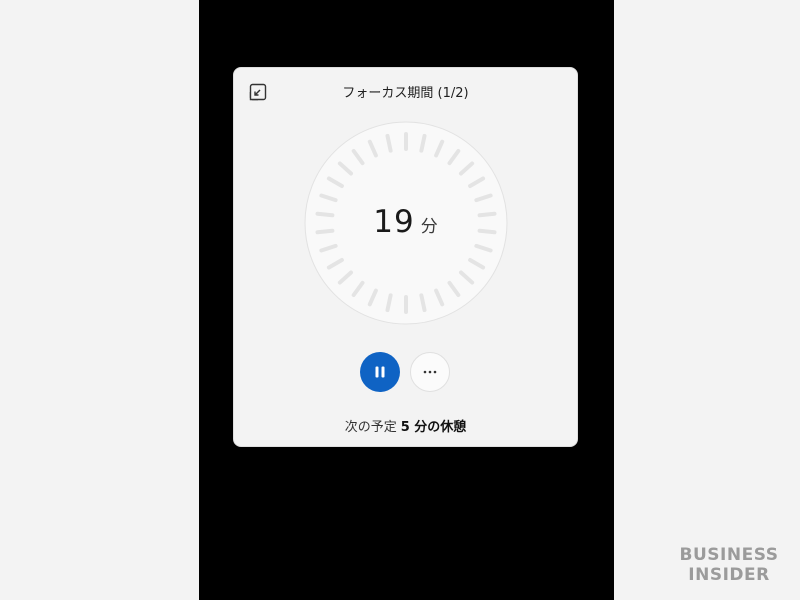  I want to click on svg-text: INSIDER, so click(728, 574).